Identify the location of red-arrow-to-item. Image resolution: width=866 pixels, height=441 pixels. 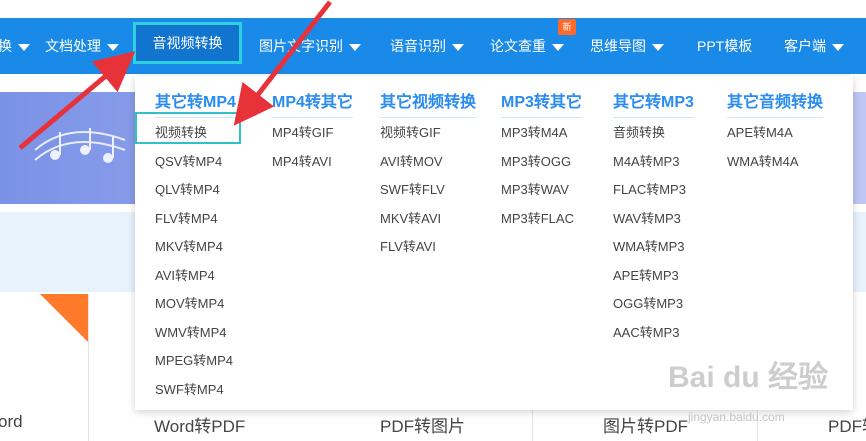
(282, 63).